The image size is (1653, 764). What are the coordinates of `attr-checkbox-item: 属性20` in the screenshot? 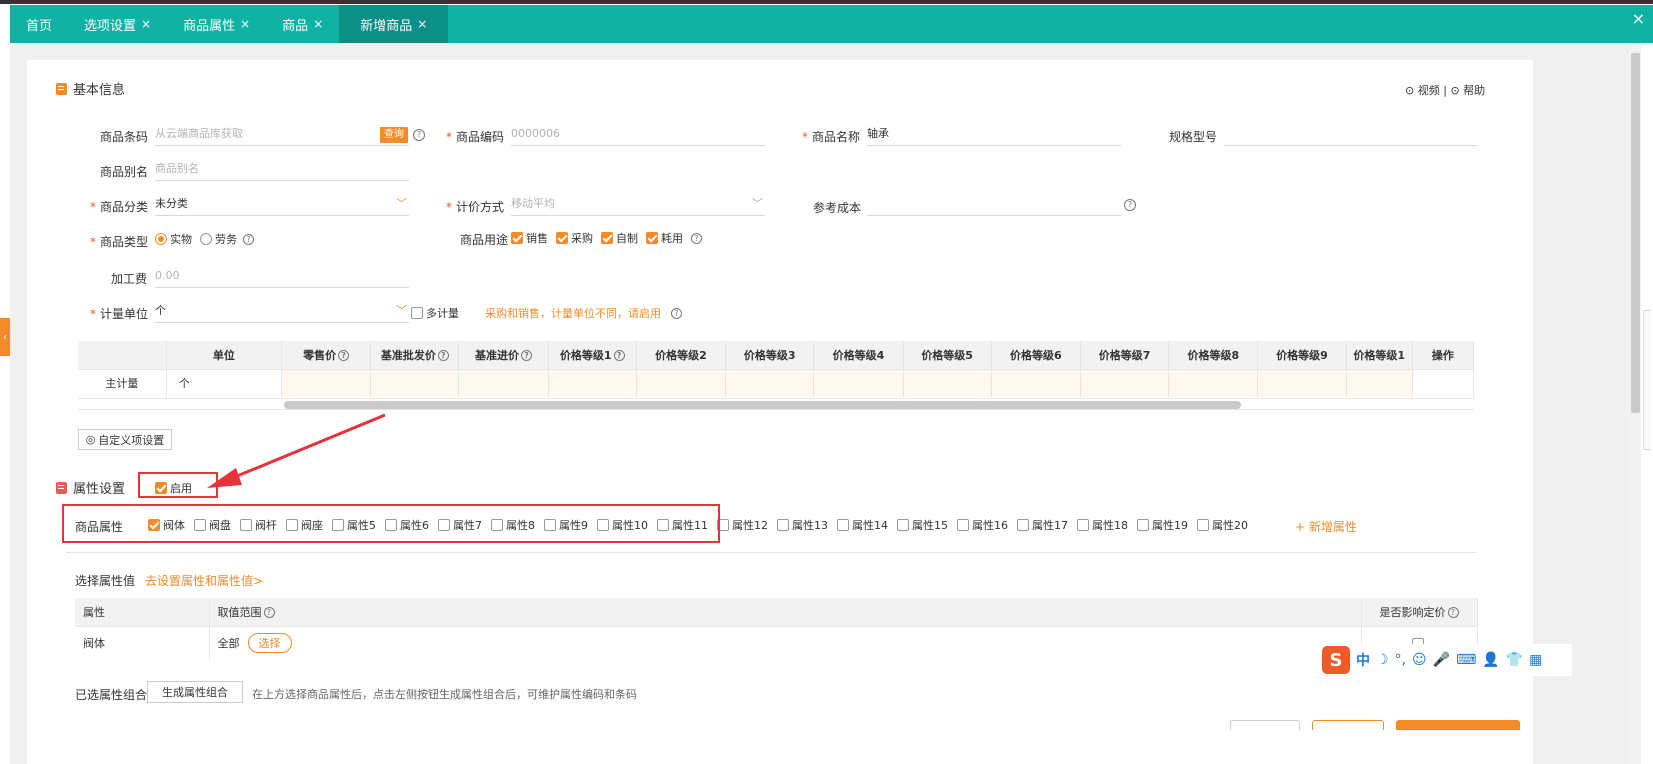 It's located at (1222, 525).